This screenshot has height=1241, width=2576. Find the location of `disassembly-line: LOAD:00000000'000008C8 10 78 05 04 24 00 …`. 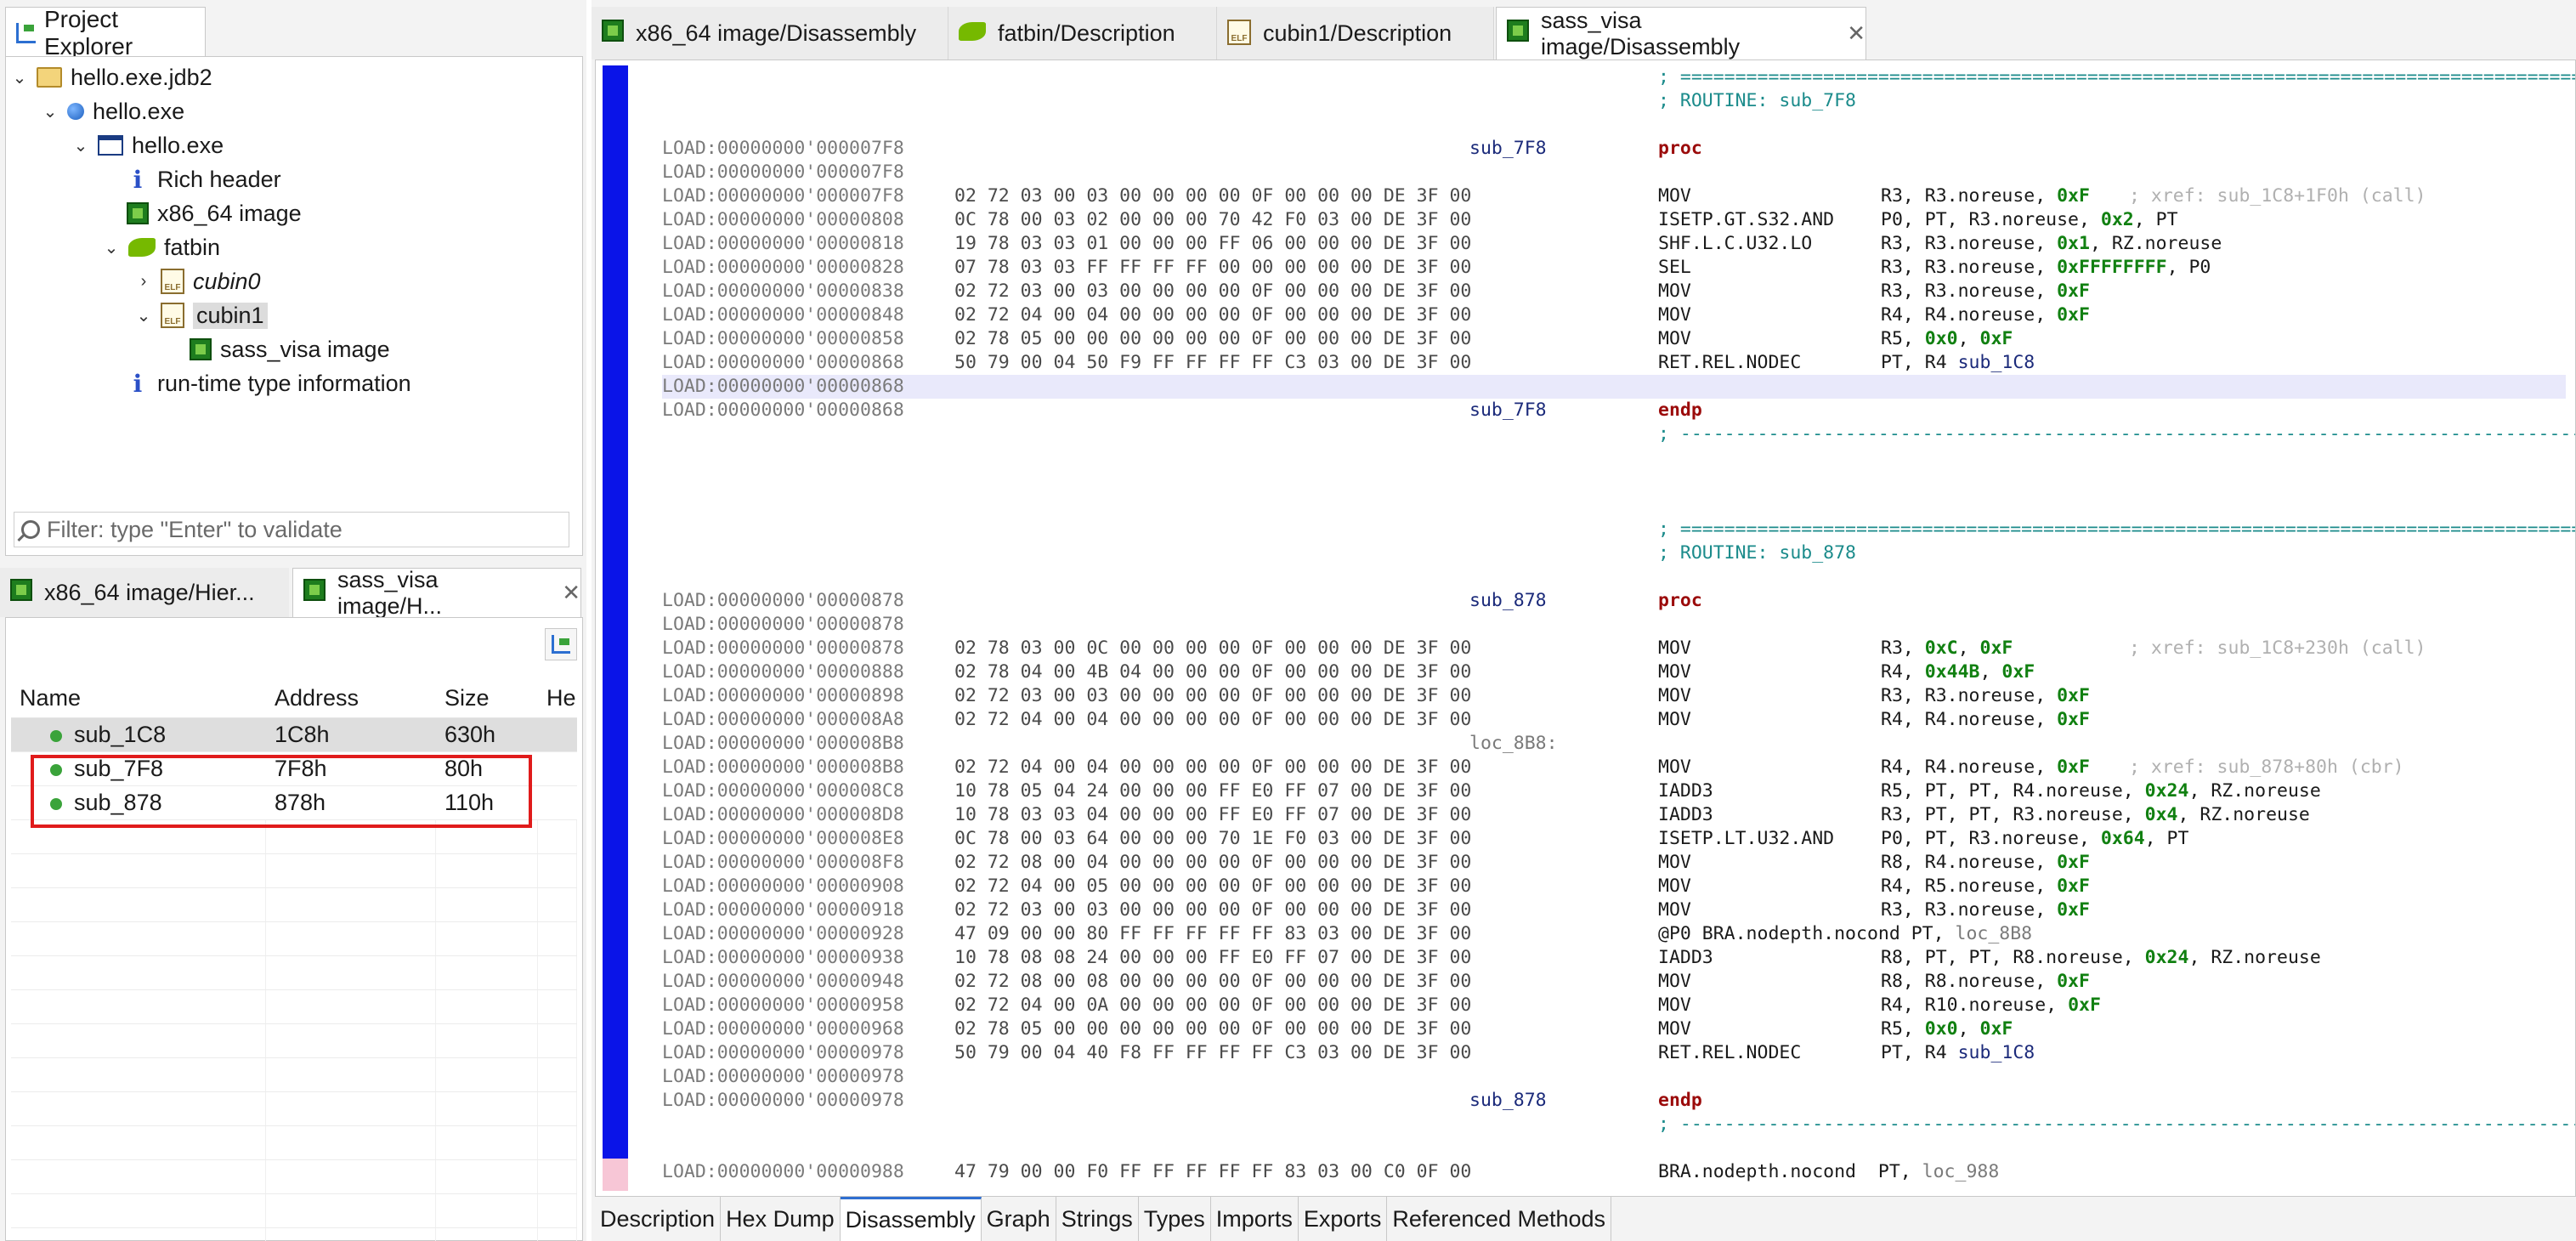

disassembly-line: LOAD:00000000'000008C8 10 78 05 04 24 00 … is located at coordinates (1614, 791).